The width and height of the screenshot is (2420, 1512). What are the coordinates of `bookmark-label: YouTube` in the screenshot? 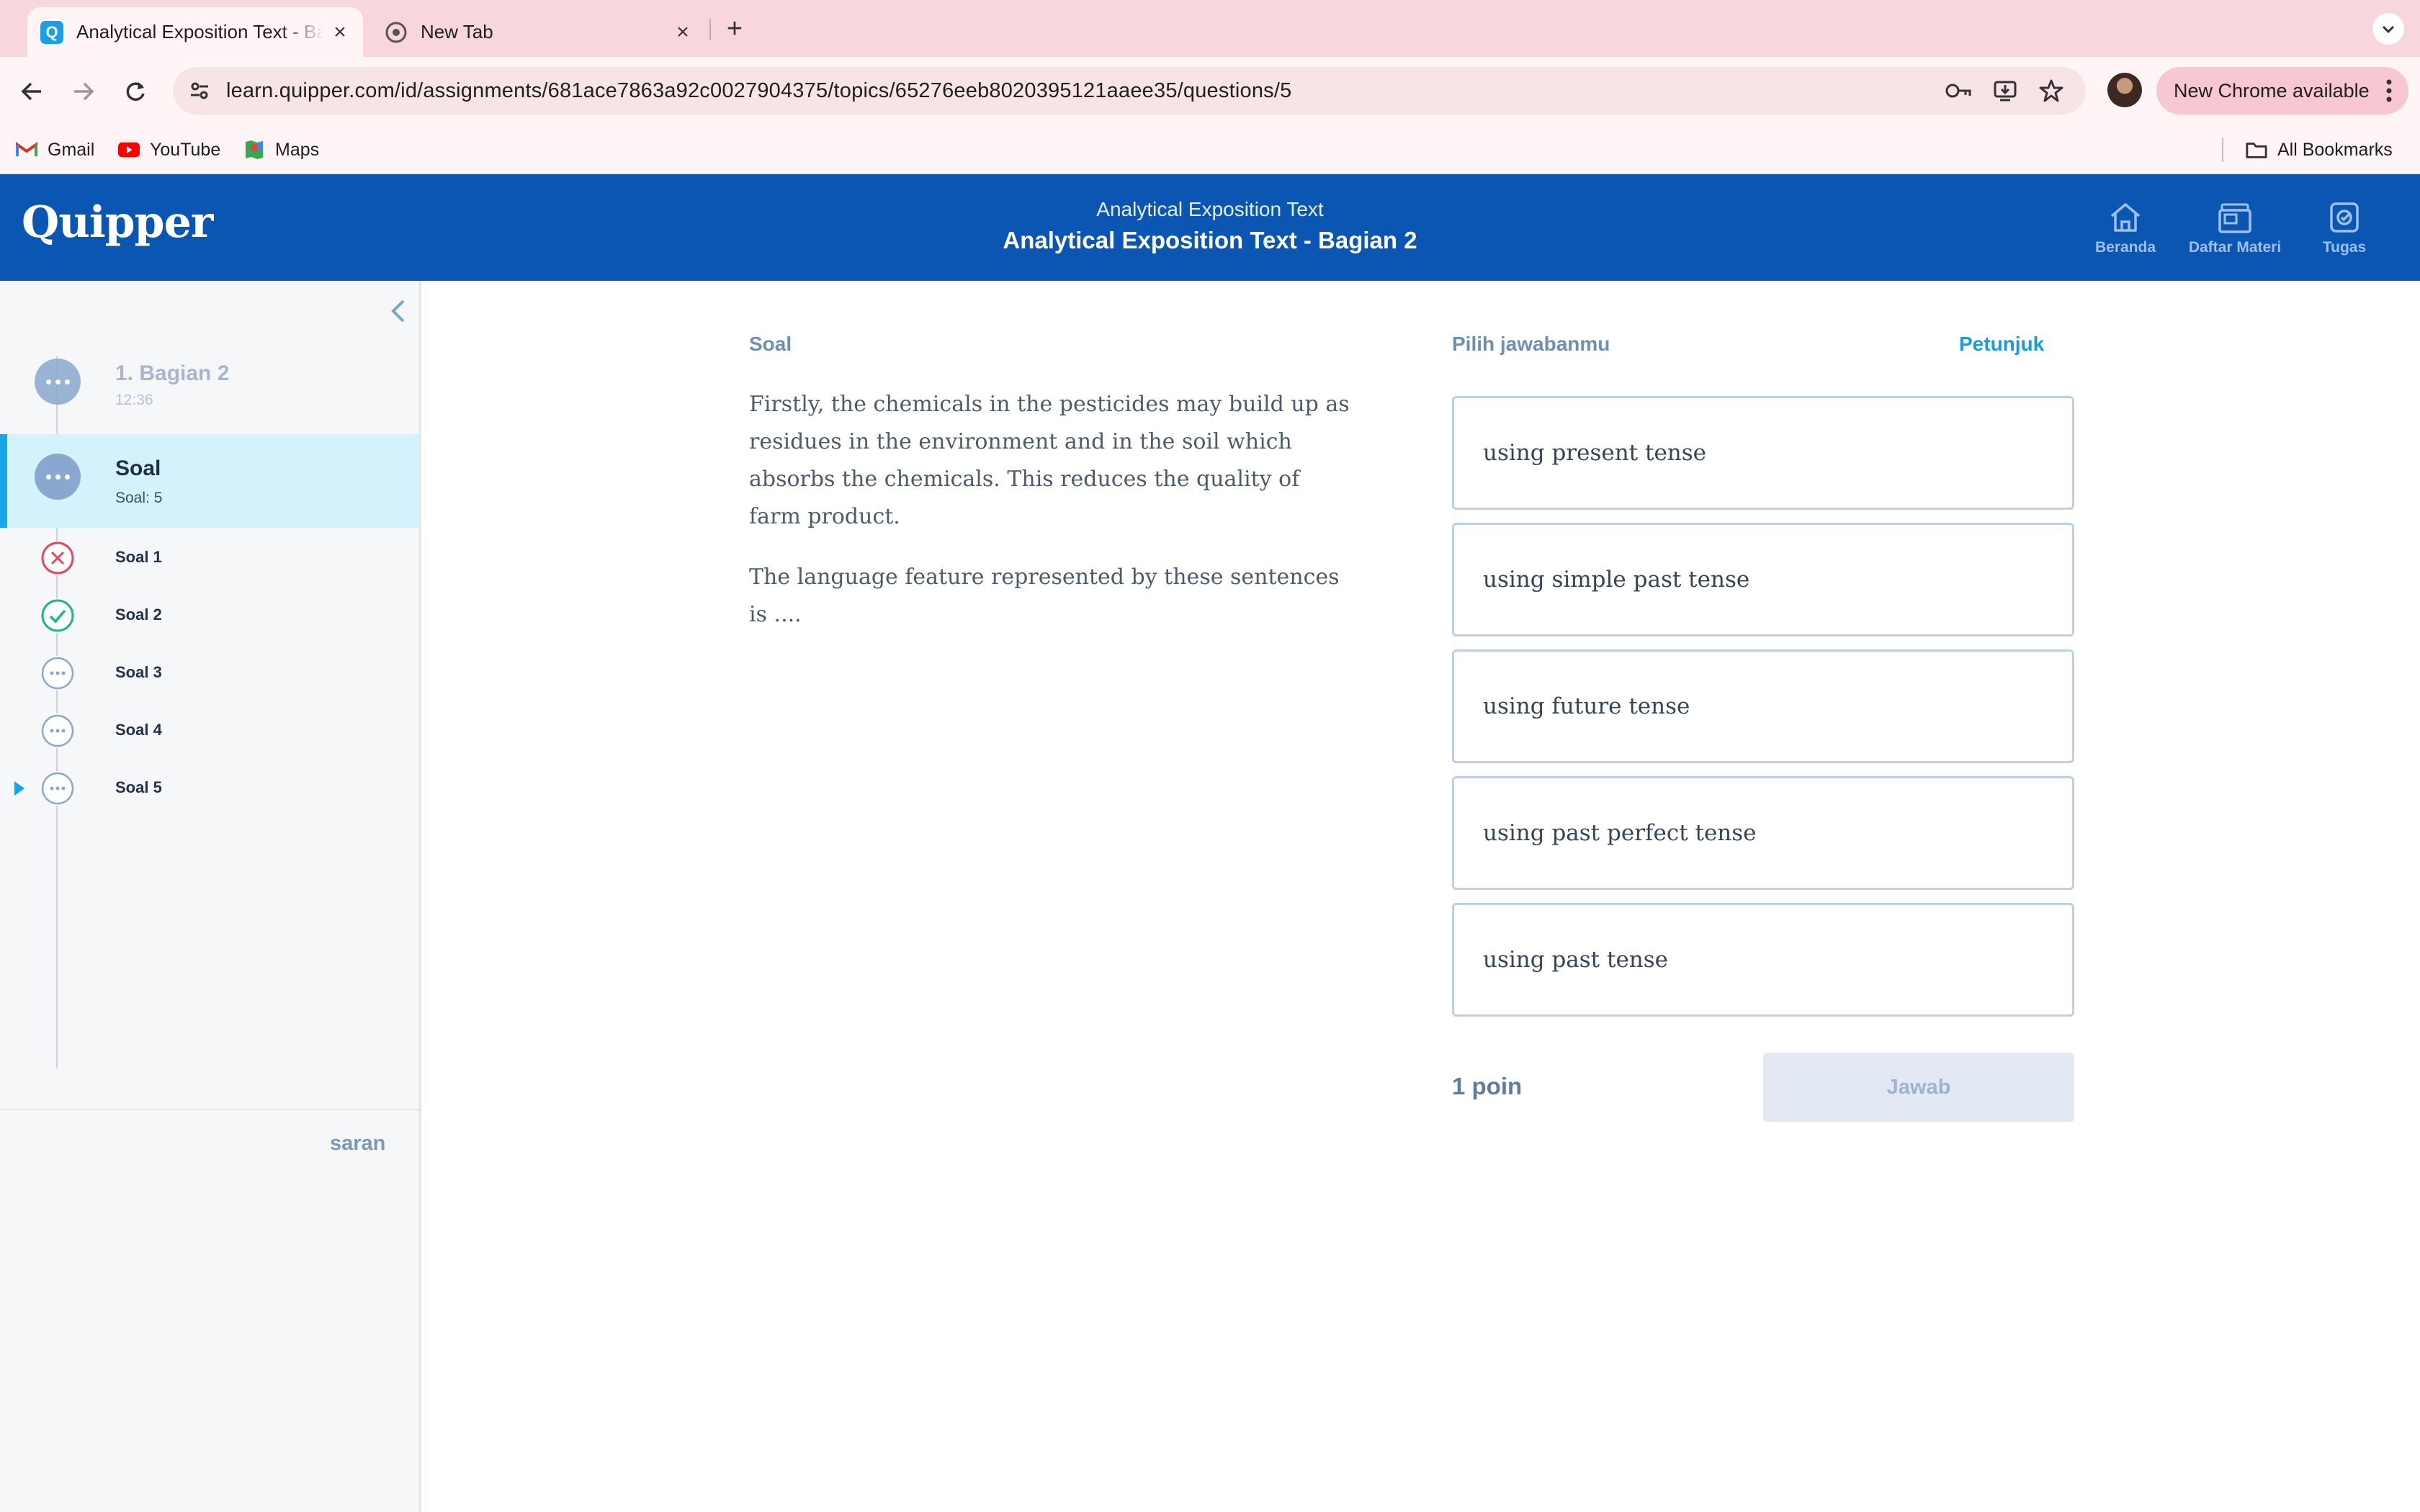 It's located at (185, 149).